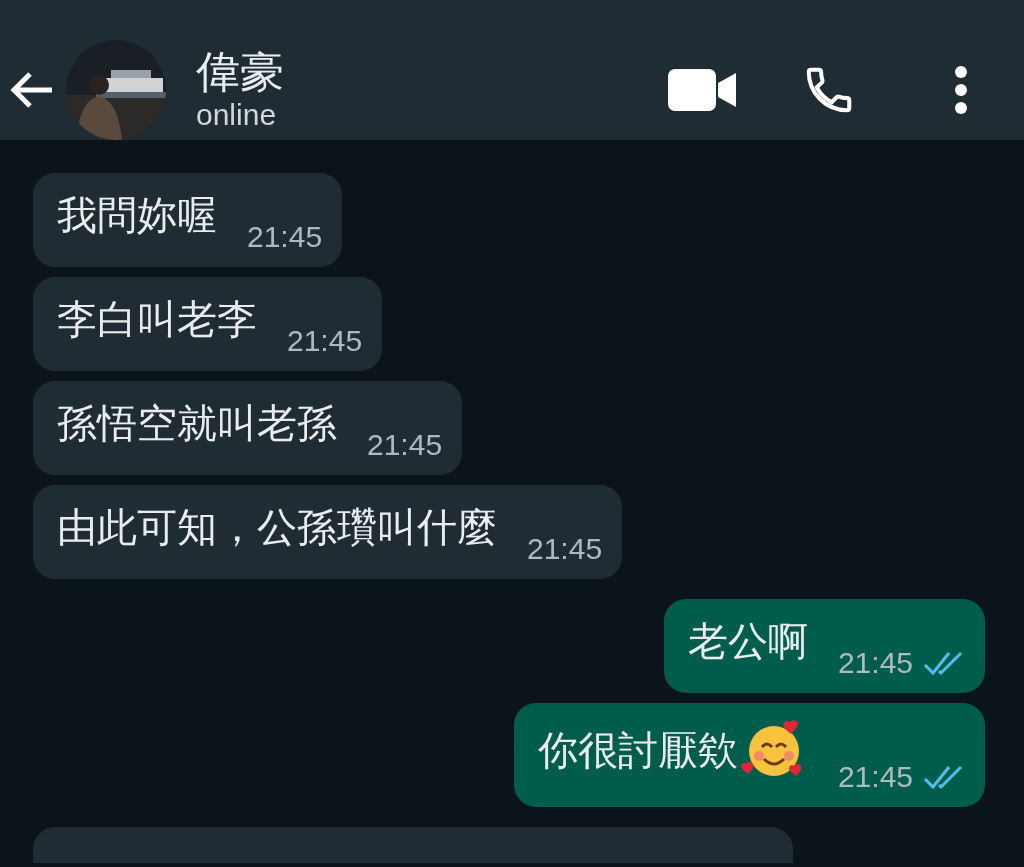  What do you see at coordinates (197, 423) in the screenshot?
I see `message-text: 孫悟空就叫老孫` at bounding box center [197, 423].